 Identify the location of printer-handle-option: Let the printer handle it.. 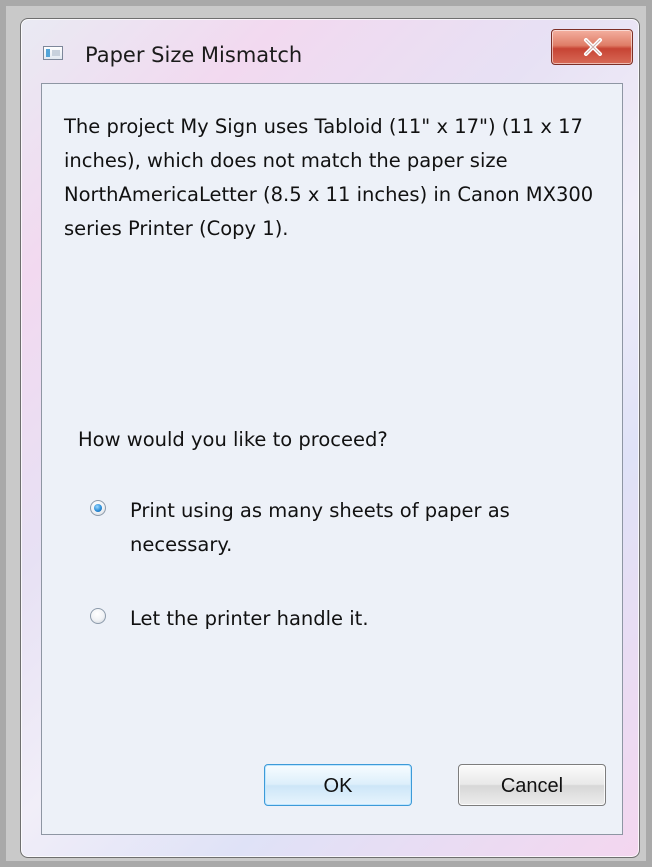
(320, 619).